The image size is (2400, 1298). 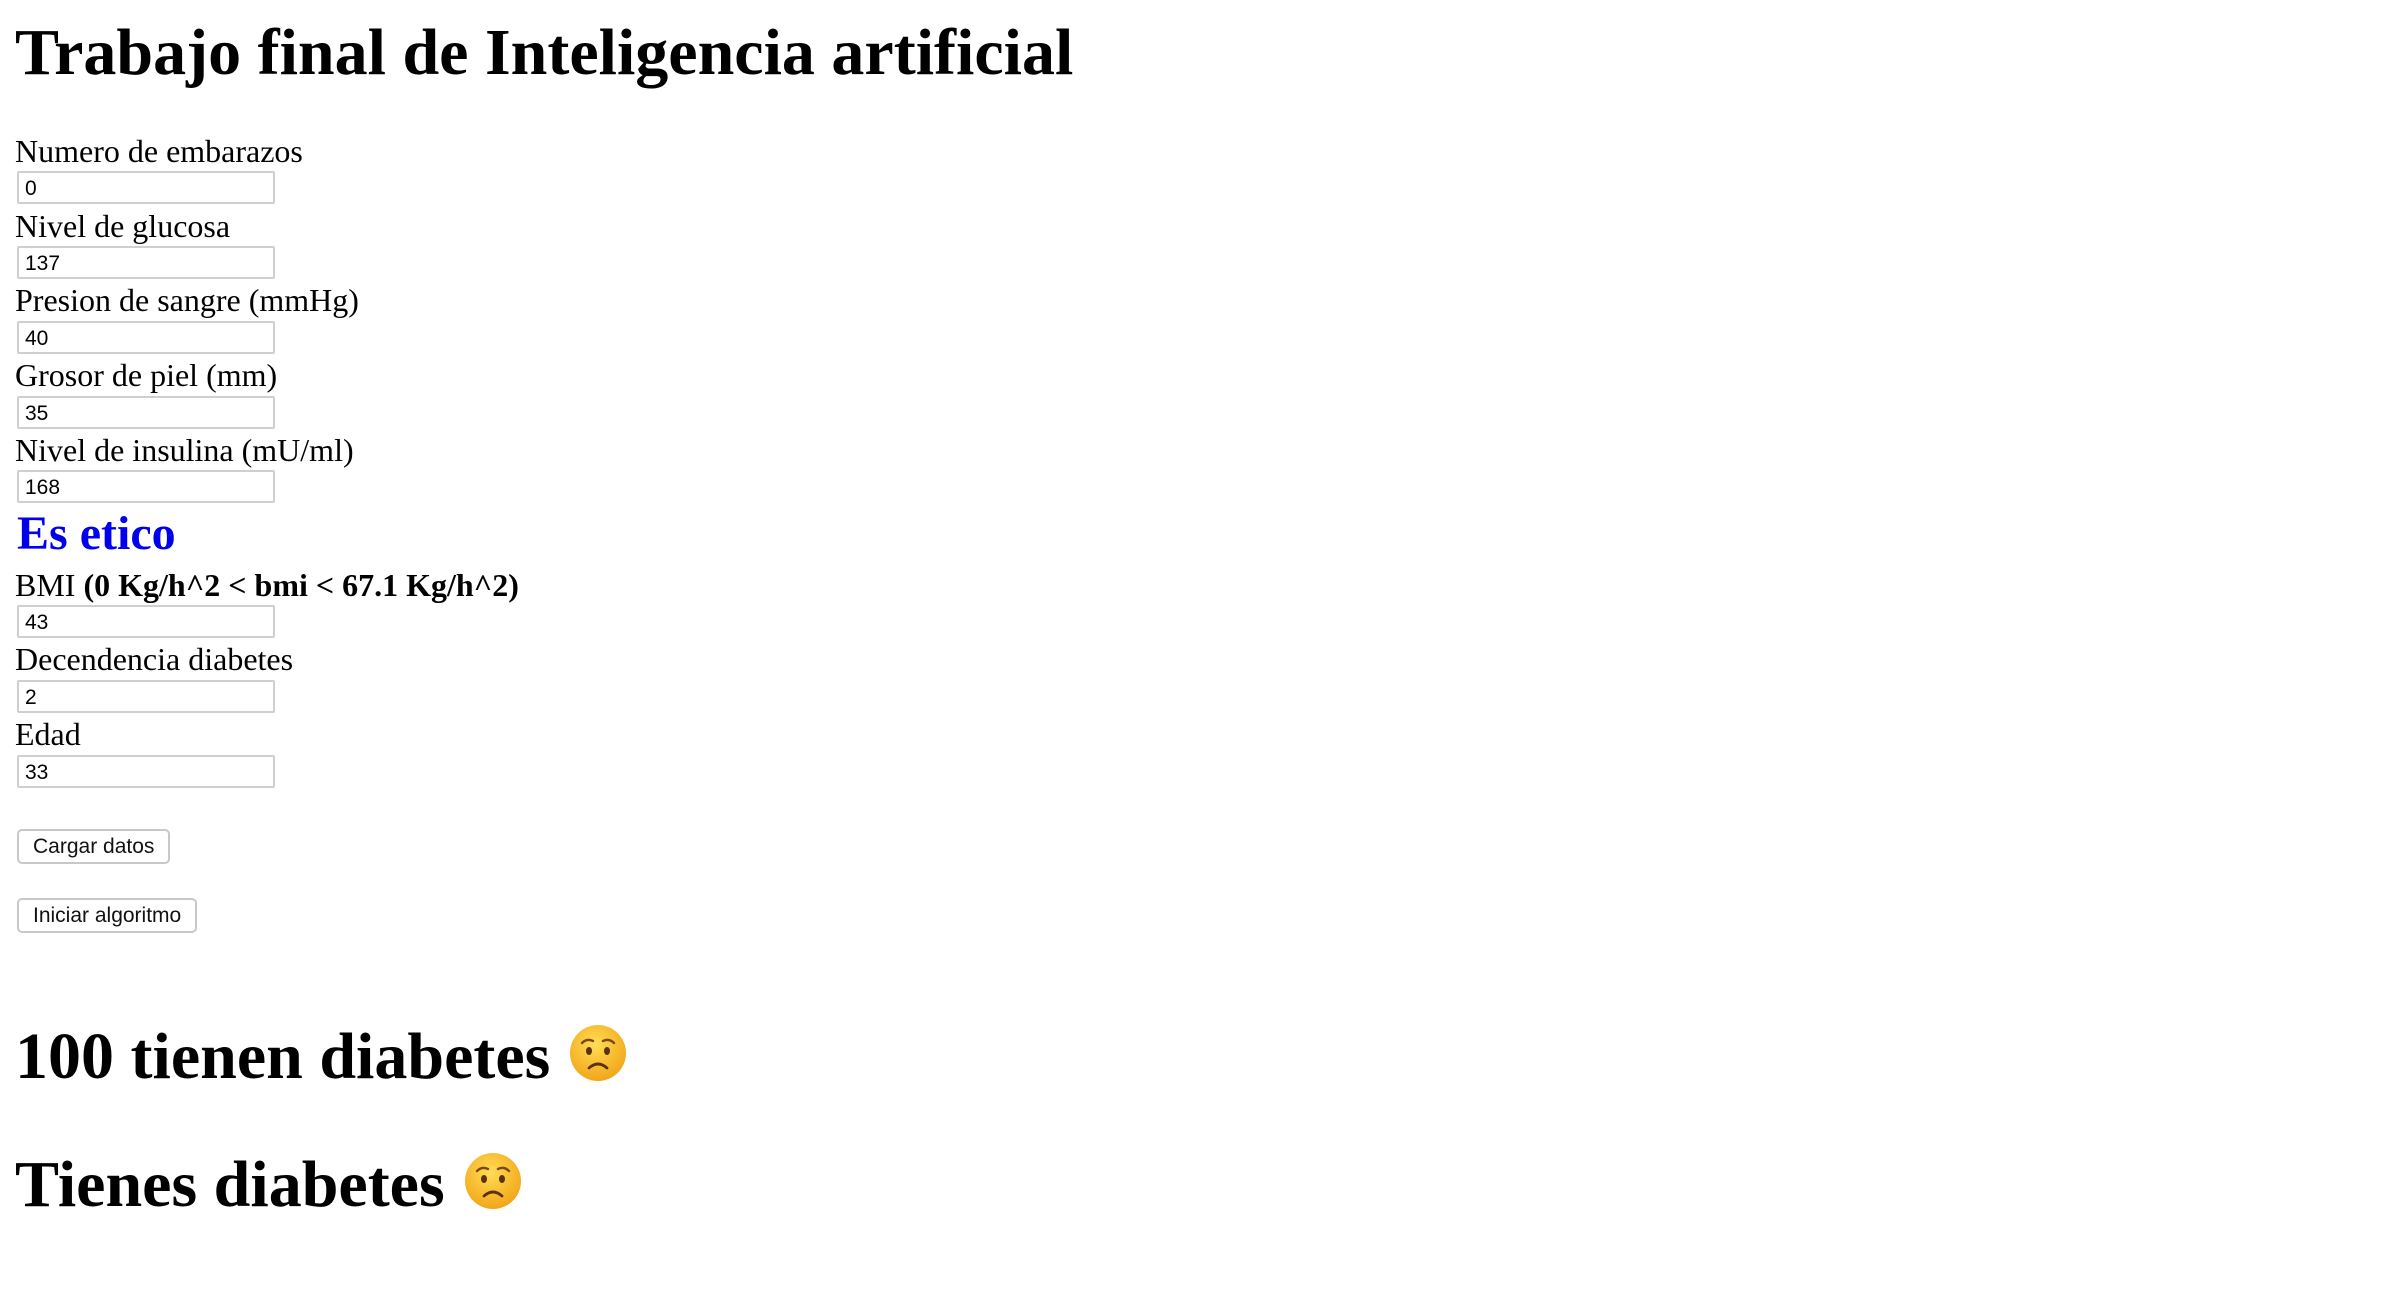 I want to click on diagnosis-text: Tienes diabetes, so click(x=230, y=1184).